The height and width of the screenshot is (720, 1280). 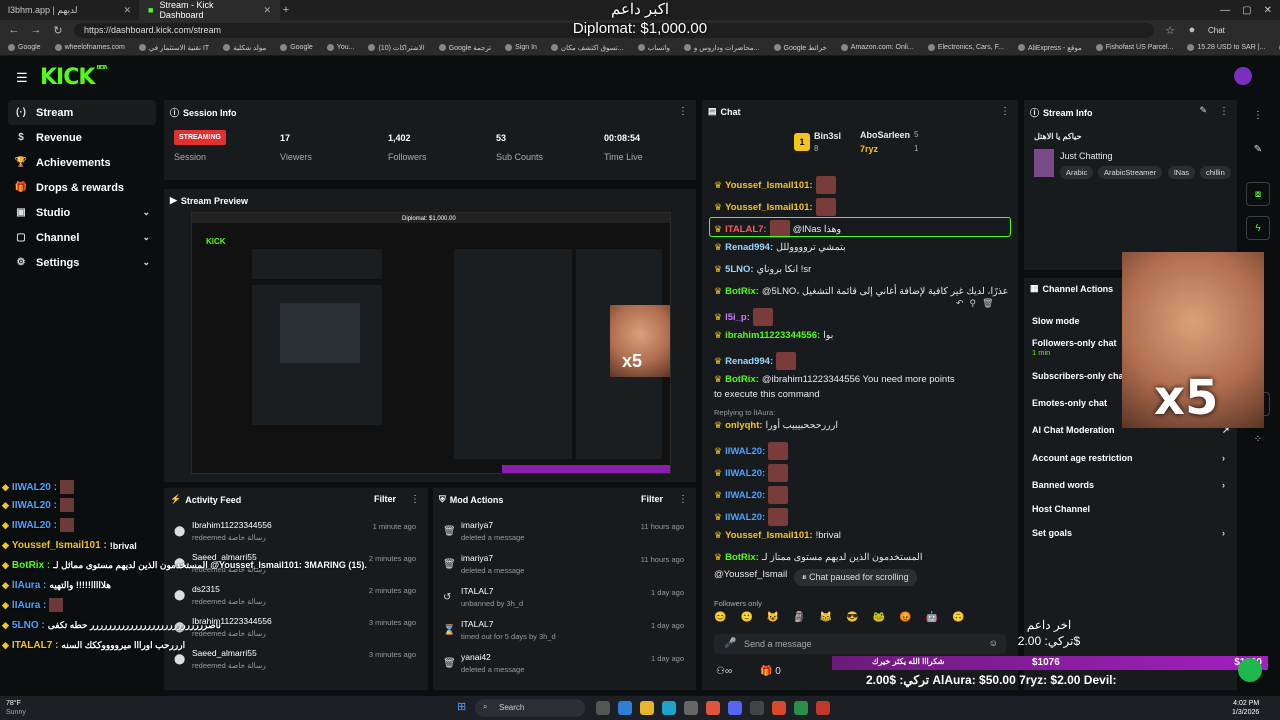 I want to click on minimize-icon: —, so click(x=1225, y=10).